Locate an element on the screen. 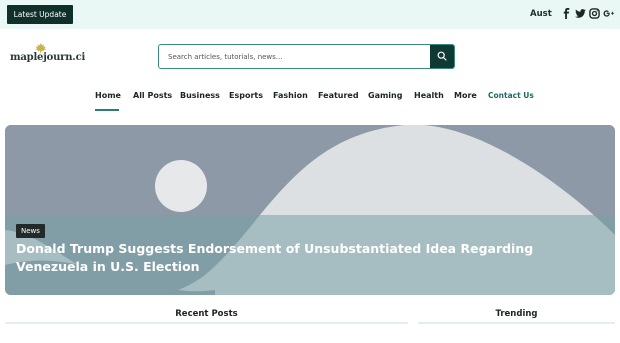 The height and width of the screenshot is (343, 620). nav-item-all-posts: All Posts is located at coordinates (152, 95).